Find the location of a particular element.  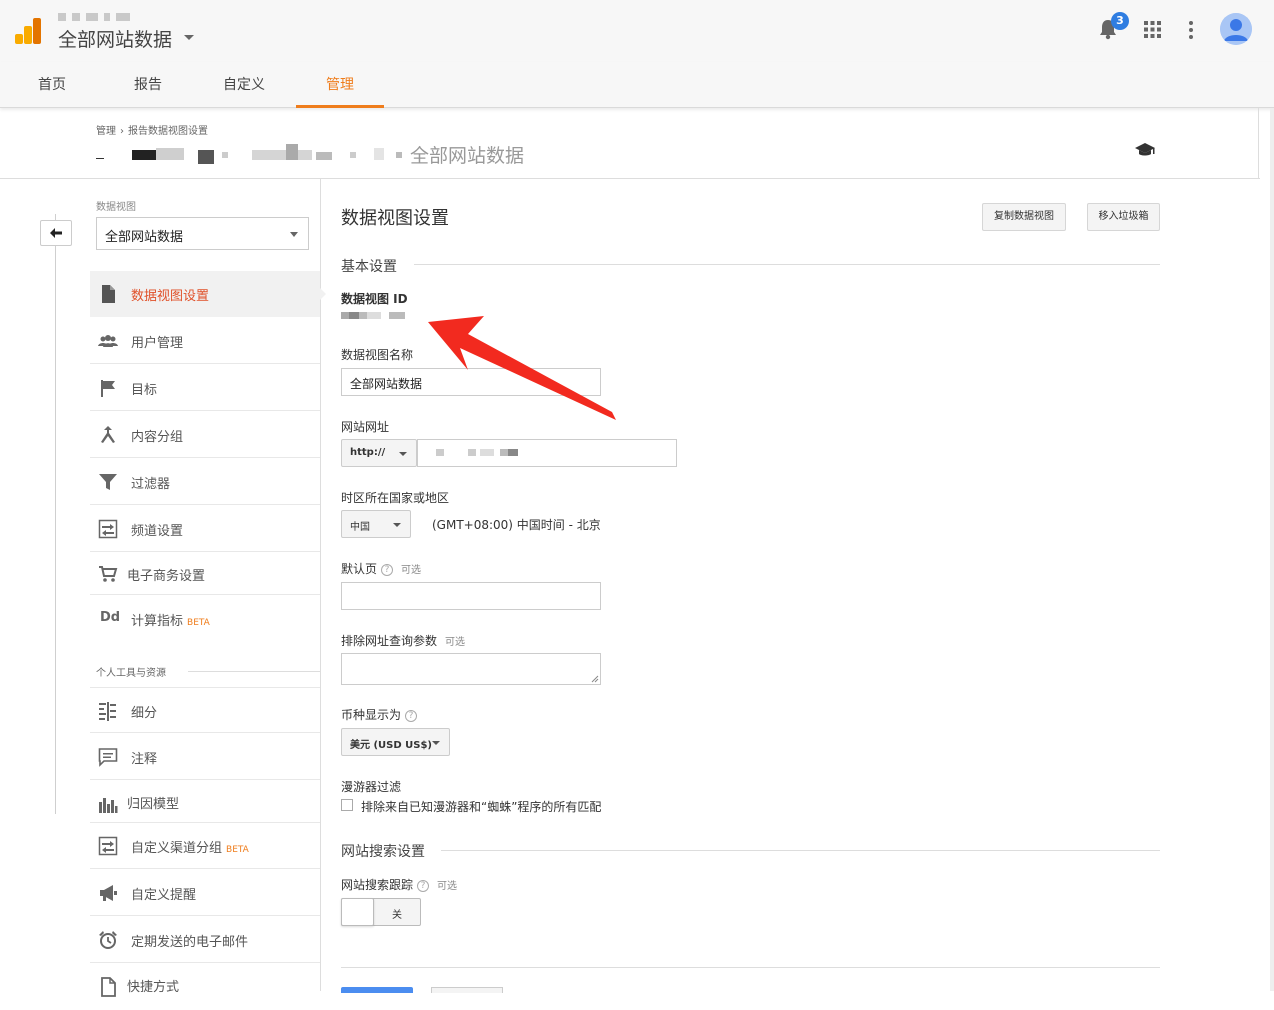

sidebar-item-custom-alerts: 自定义提醒 is located at coordinates (205, 893).